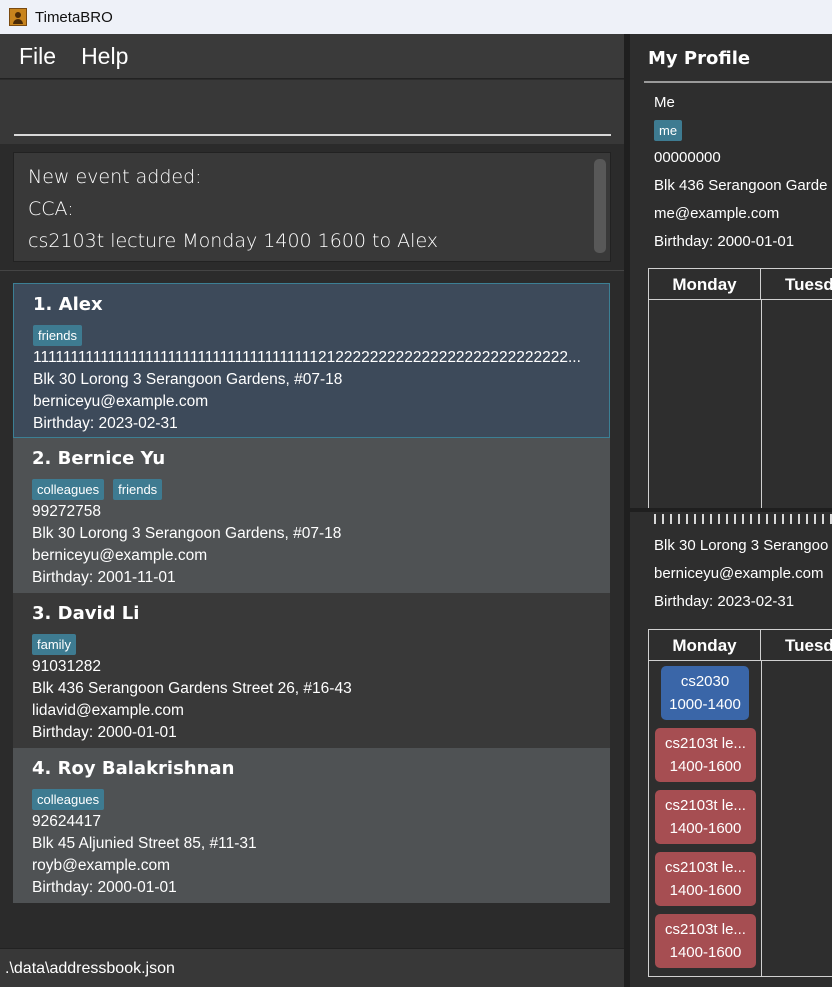 This screenshot has height=987, width=832. I want to click on save-location: .\data\addressbook.json, so click(90, 968).